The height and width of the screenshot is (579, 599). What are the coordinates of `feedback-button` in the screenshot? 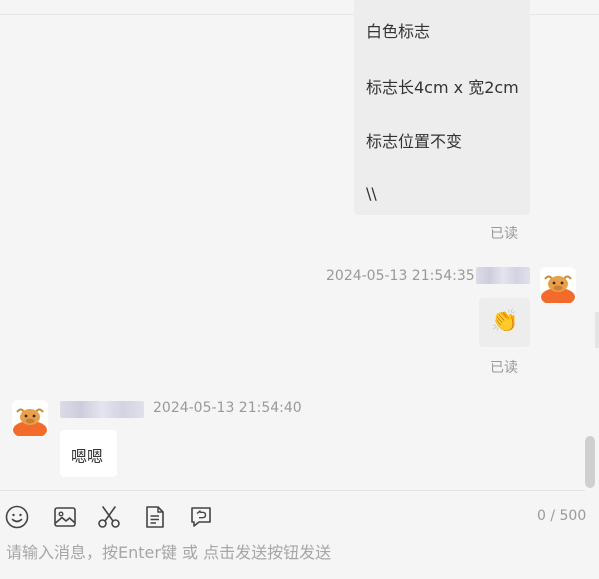 It's located at (201, 517).